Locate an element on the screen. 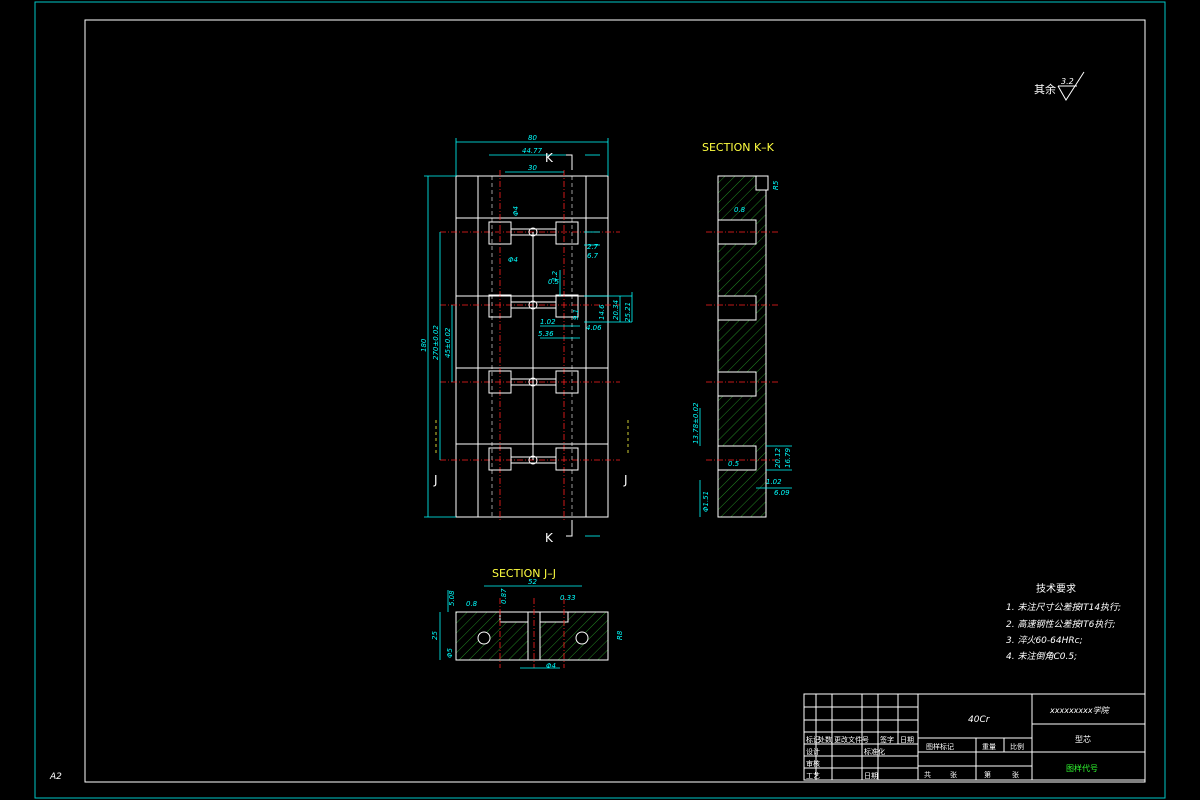 This screenshot has width=1200, height=800. kk-dim-s2: 6.09 is located at coordinates (782, 493).